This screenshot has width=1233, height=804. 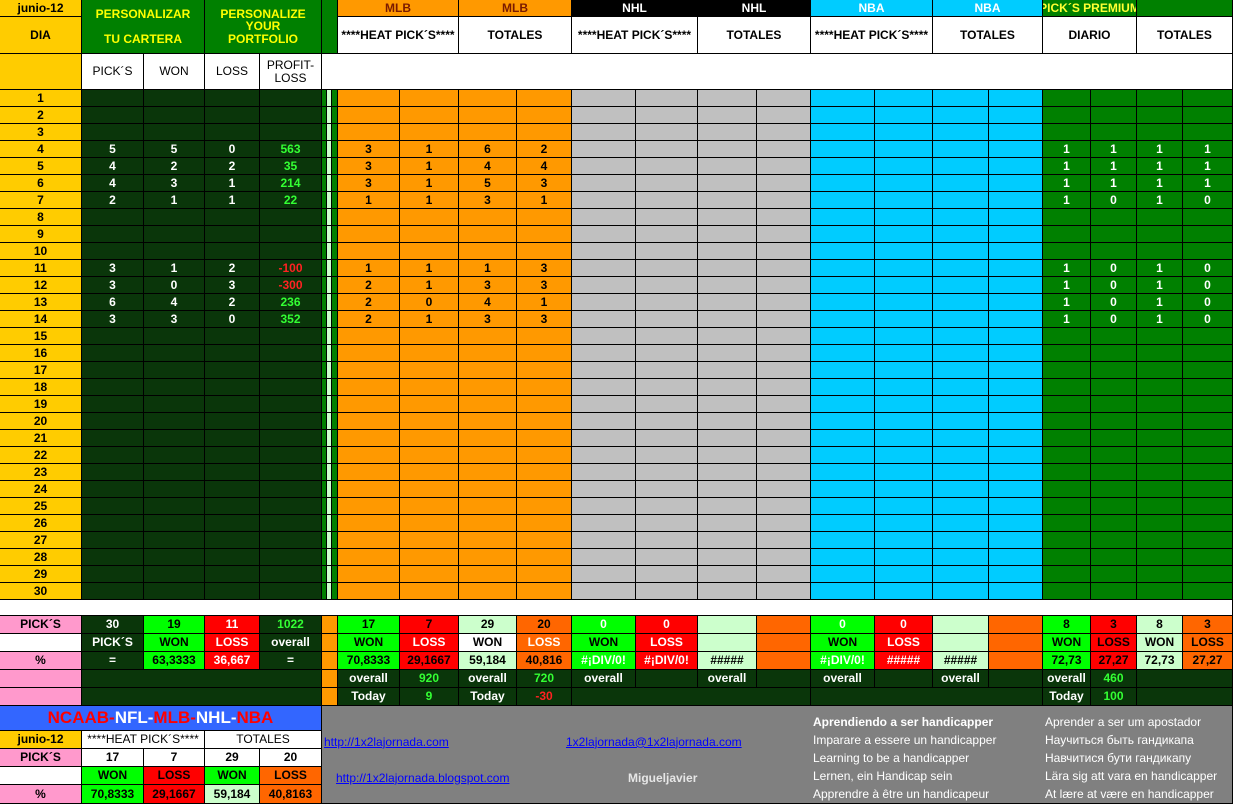 What do you see at coordinates (488, 149) in the screenshot?
I see `mlb-cell: 6` at bounding box center [488, 149].